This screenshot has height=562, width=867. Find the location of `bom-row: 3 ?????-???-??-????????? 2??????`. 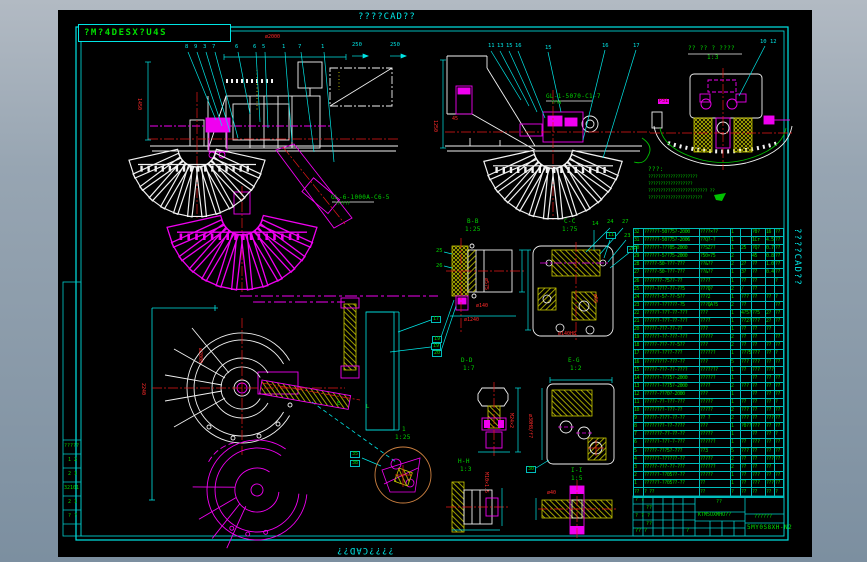

bom-row: 3 ?????-???-??-????????? 2?????? is located at coordinates (708, 467).